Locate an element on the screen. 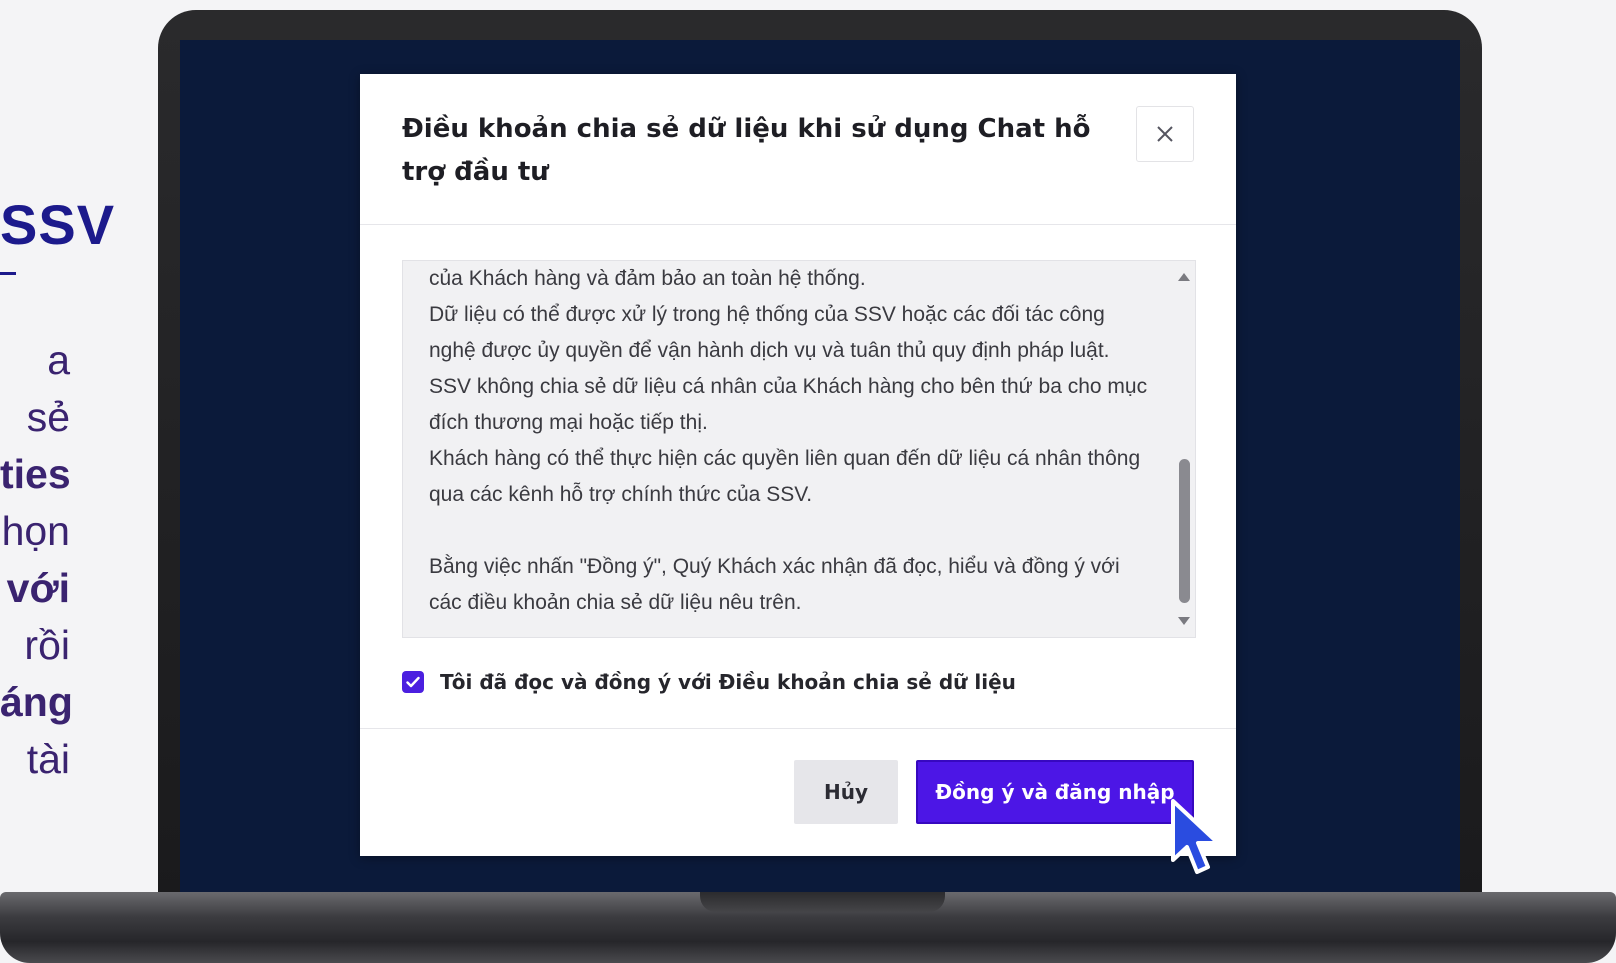 This screenshot has height=963, width=1616. side-description: a sẻ ties họn với rồi áng tài is located at coordinates (36, 560).